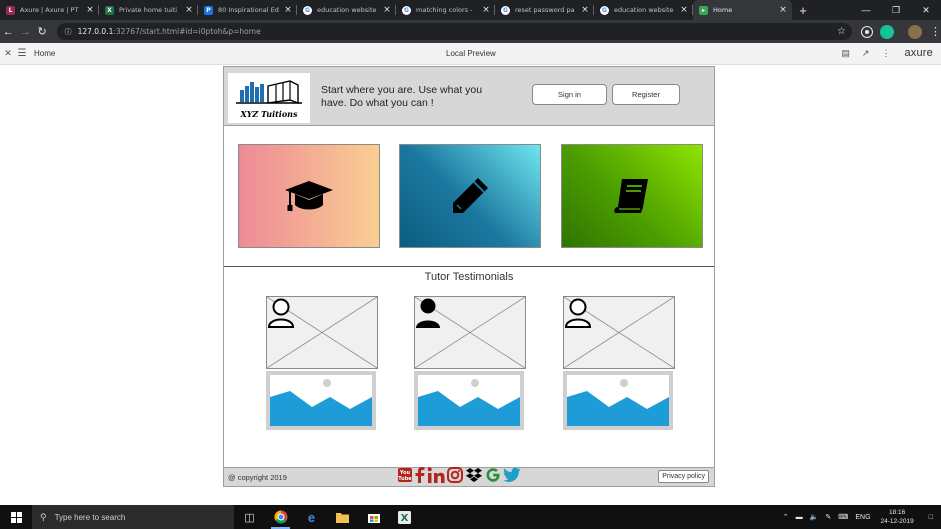 This screenshot has width=941, height=529. Describe the element at coordinates (646, 94) in the screenshot. I see `register-button: Register` at that location.